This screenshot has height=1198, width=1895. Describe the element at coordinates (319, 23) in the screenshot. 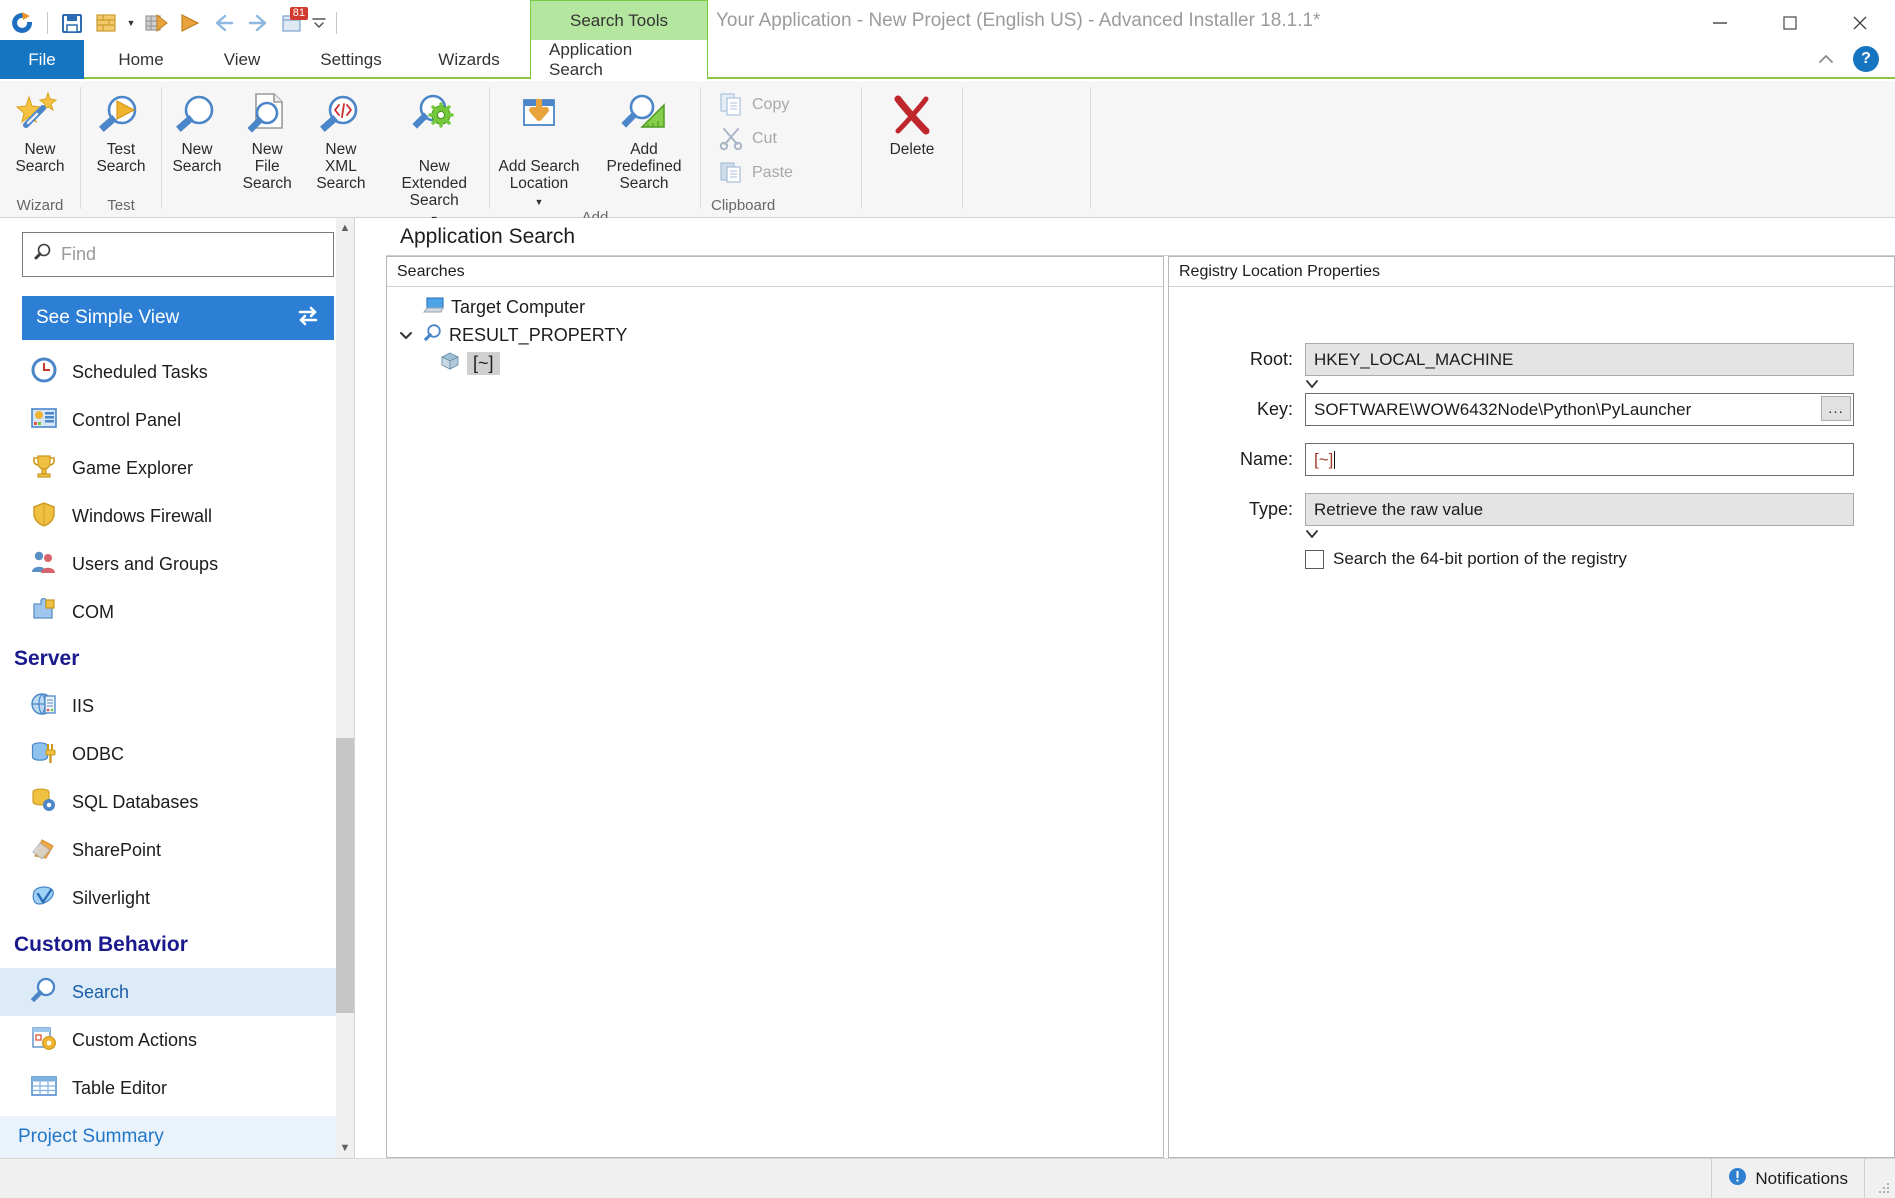

I see `qat-more-icon` at that location.